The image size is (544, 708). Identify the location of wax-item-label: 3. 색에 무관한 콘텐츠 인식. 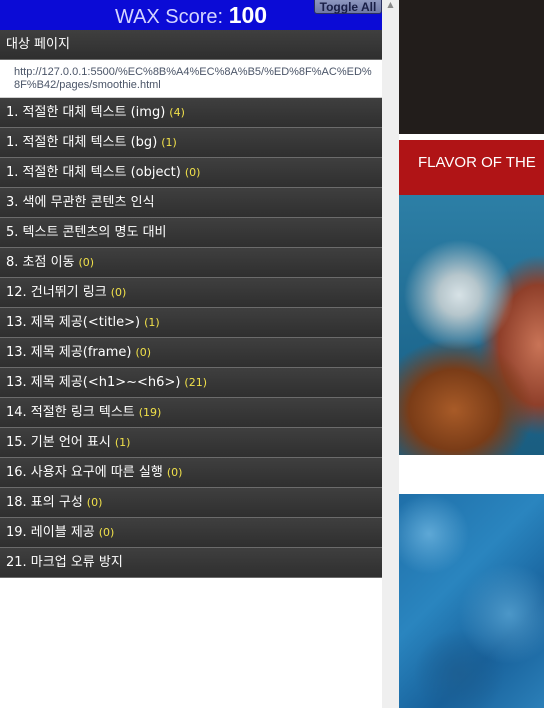
(80, 202).